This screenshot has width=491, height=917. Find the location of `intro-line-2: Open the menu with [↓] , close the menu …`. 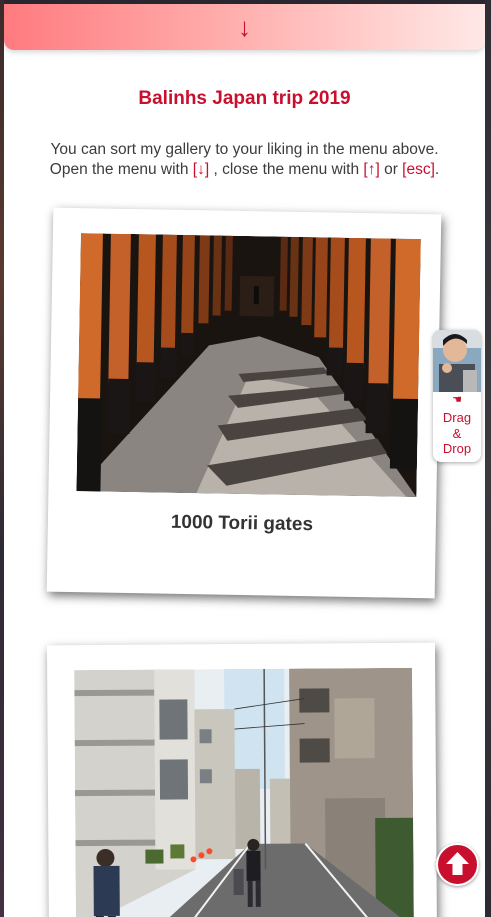

intro-line-2: Open the menu with [↓] , close the menu … is located at coordinates (244, 170).